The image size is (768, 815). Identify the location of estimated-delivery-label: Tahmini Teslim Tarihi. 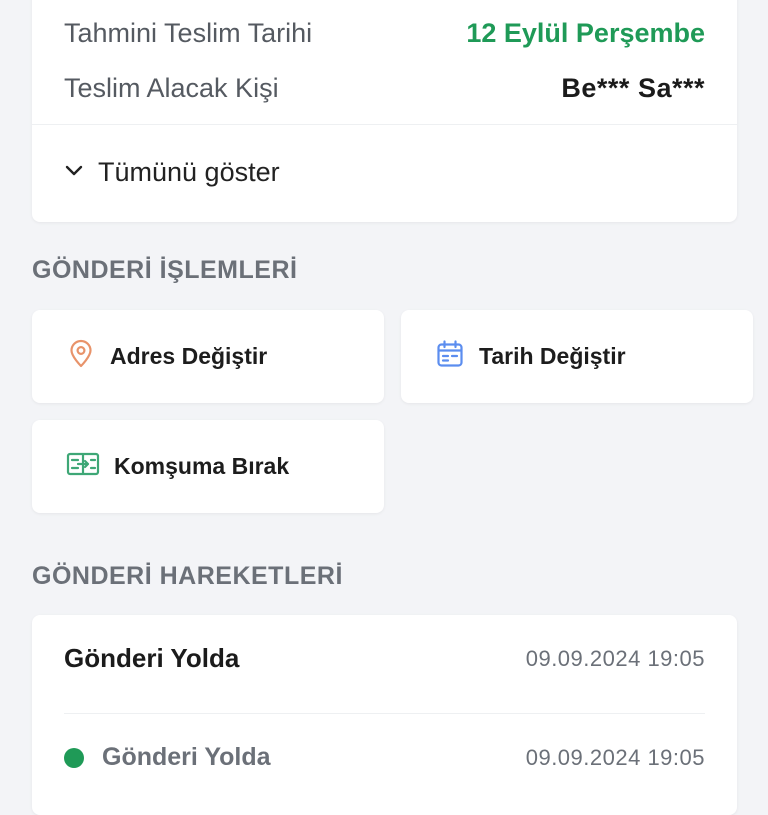
(188, 32).